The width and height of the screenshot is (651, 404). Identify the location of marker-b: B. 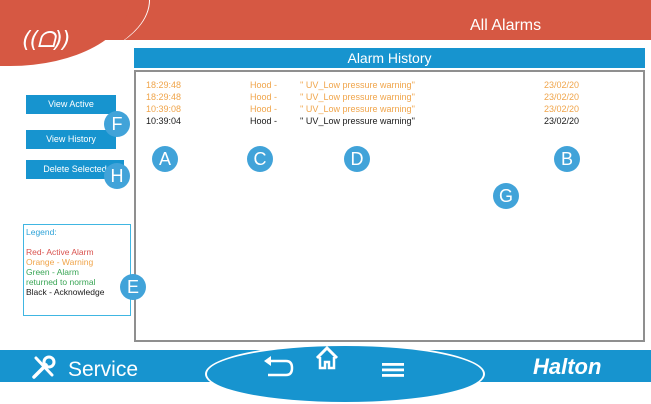
(567, 159).